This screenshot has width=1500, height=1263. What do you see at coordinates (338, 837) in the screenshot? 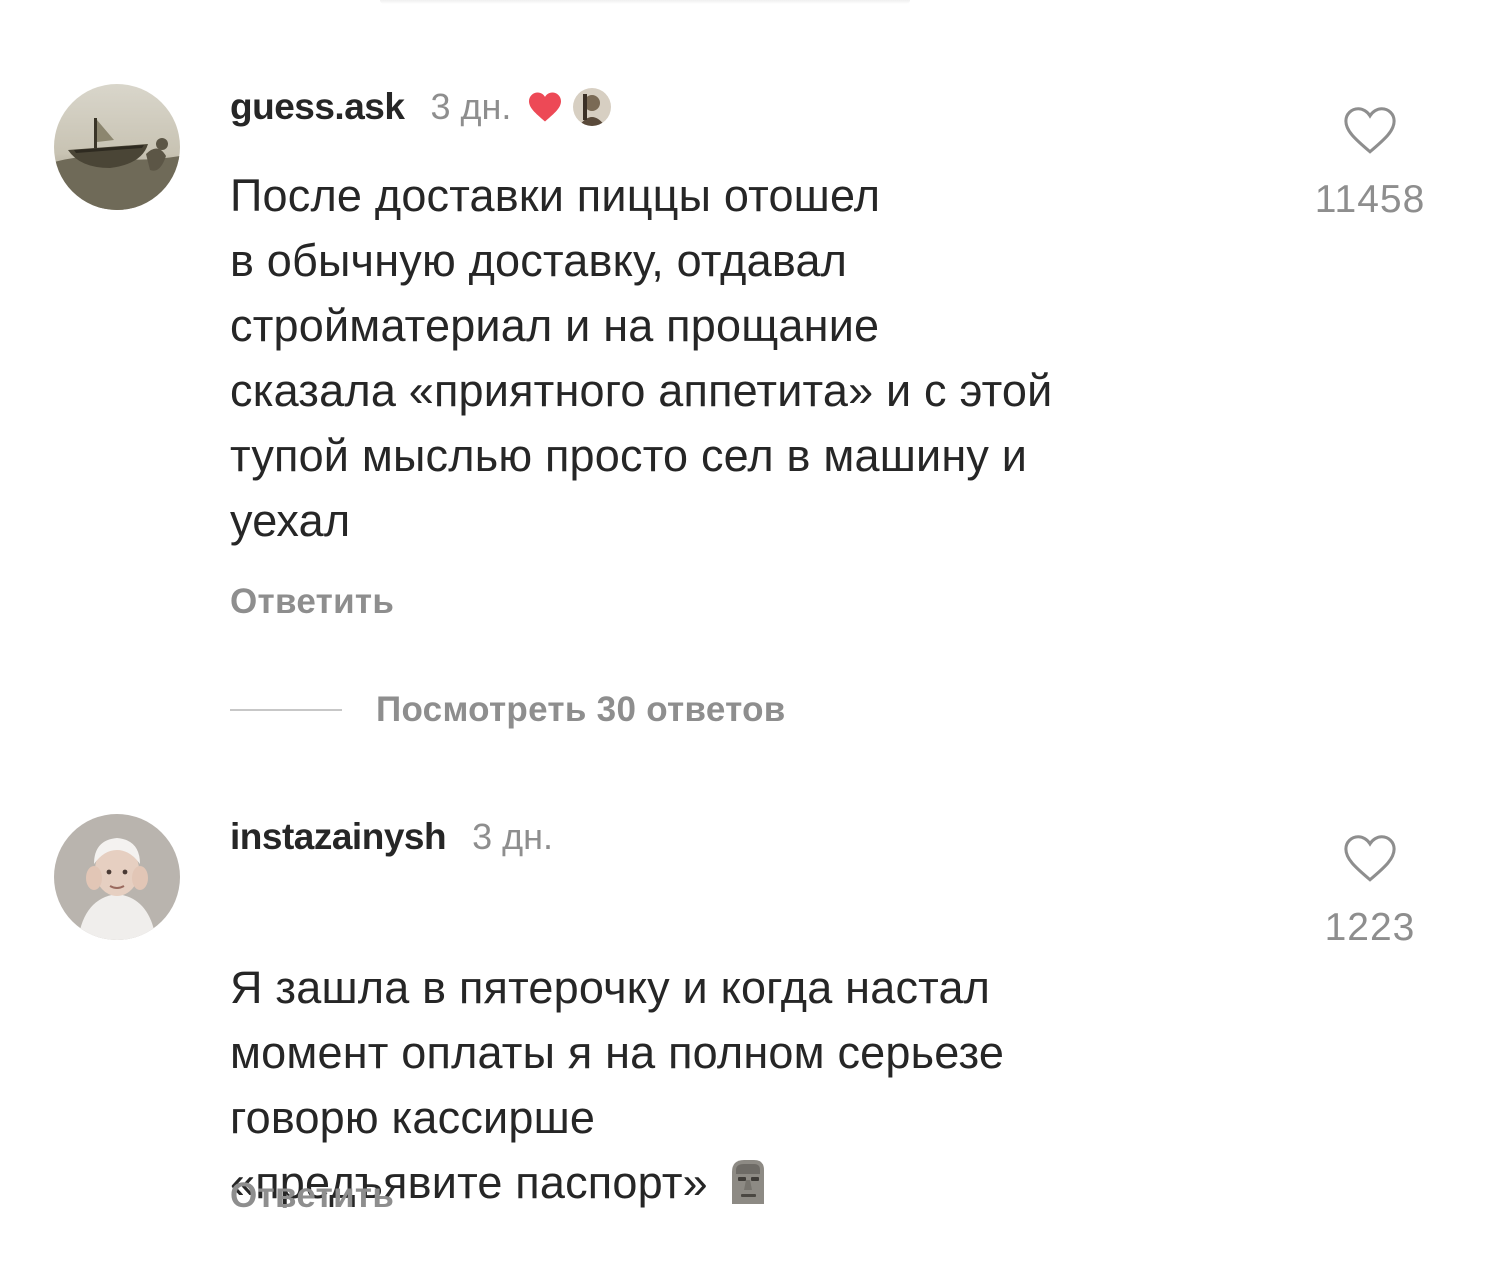
I see `username: instazainysh` at bounding box center [338, 837].